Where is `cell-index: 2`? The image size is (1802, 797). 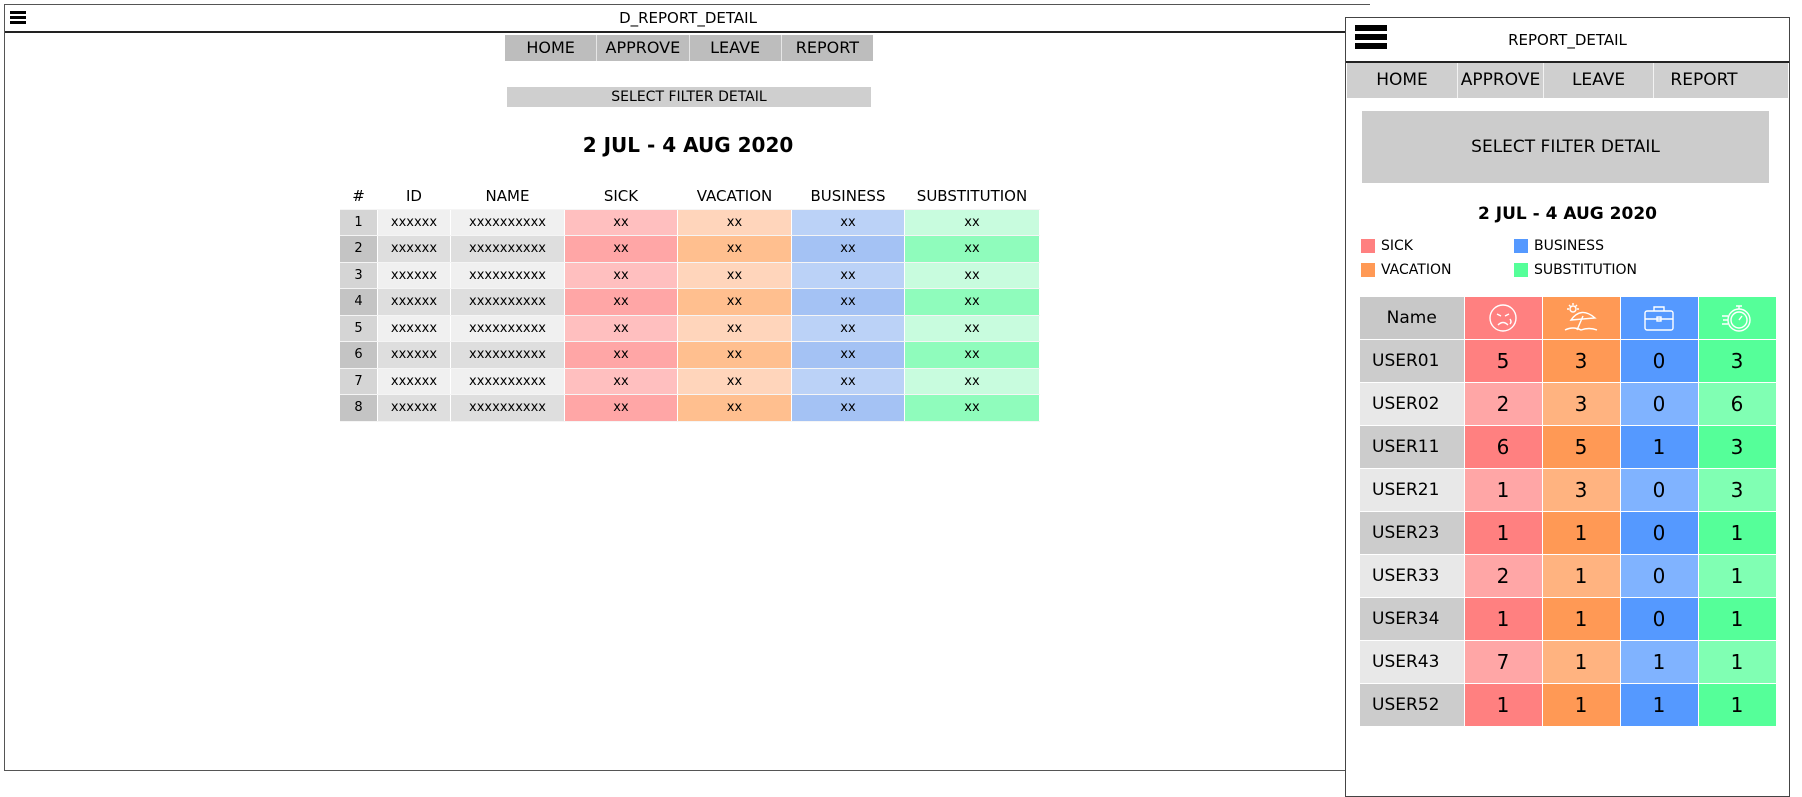
cell-index: 2 is located at coordinates (359, 249).